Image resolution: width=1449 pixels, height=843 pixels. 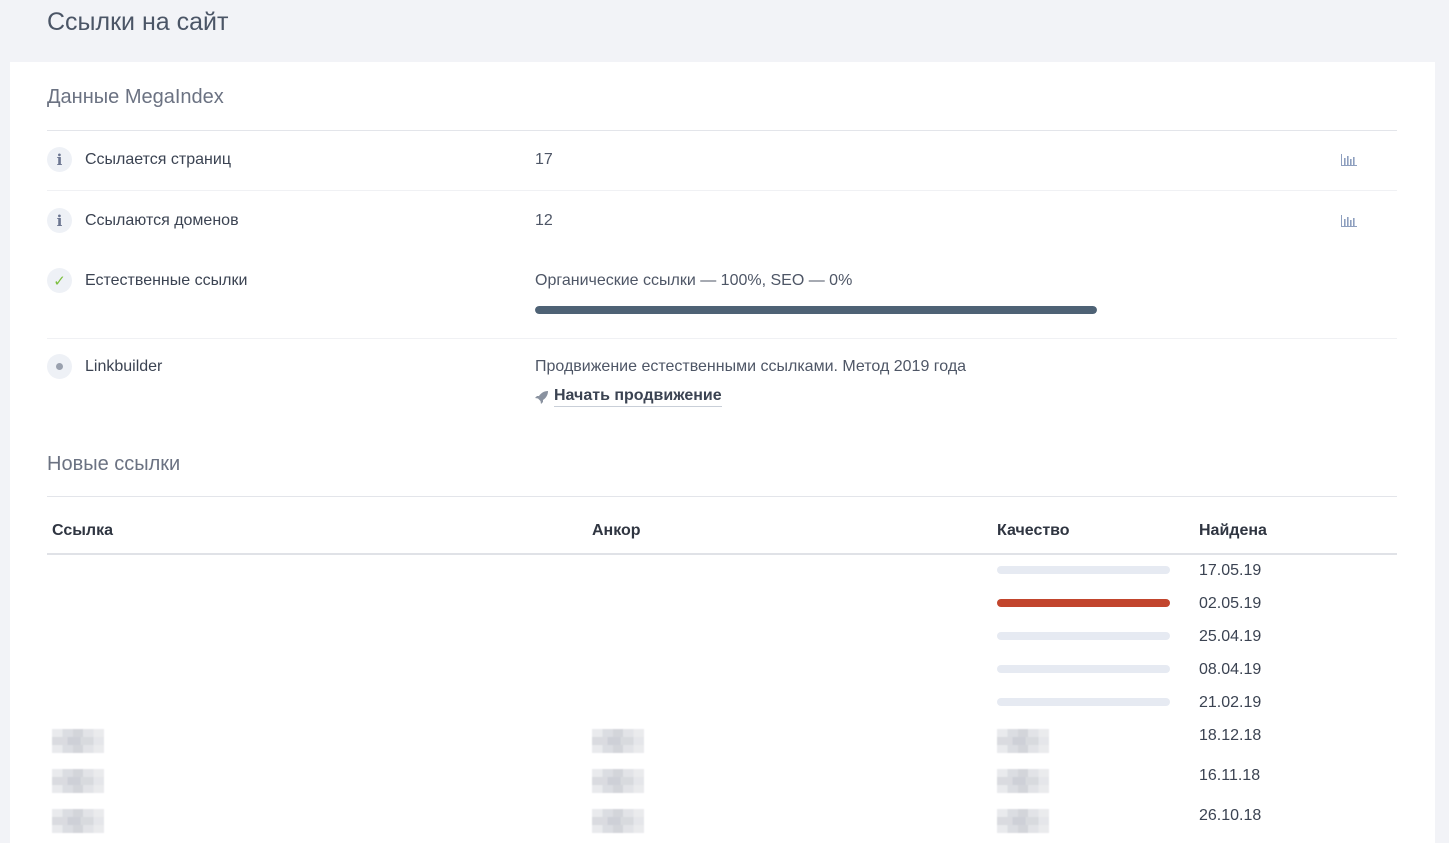 I want to click on metric-label: Ссылаются доменов, so click(x=162, y=220).